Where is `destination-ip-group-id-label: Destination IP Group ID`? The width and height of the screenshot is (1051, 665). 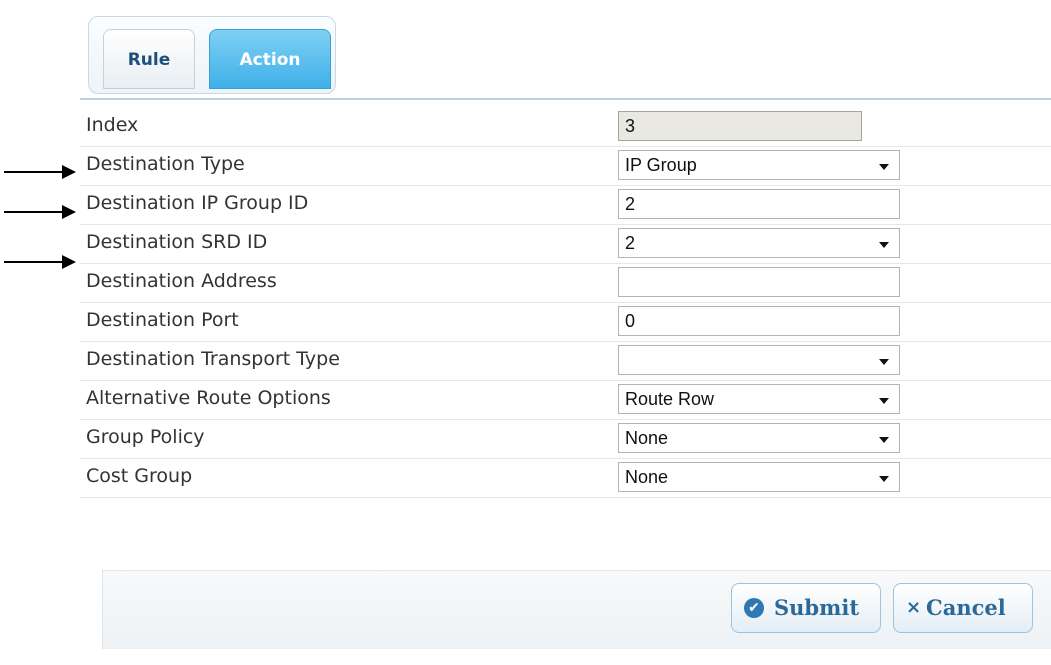
destination-ip-group-id-label: Destination IP Group ID is located at coordinates (197, 203).